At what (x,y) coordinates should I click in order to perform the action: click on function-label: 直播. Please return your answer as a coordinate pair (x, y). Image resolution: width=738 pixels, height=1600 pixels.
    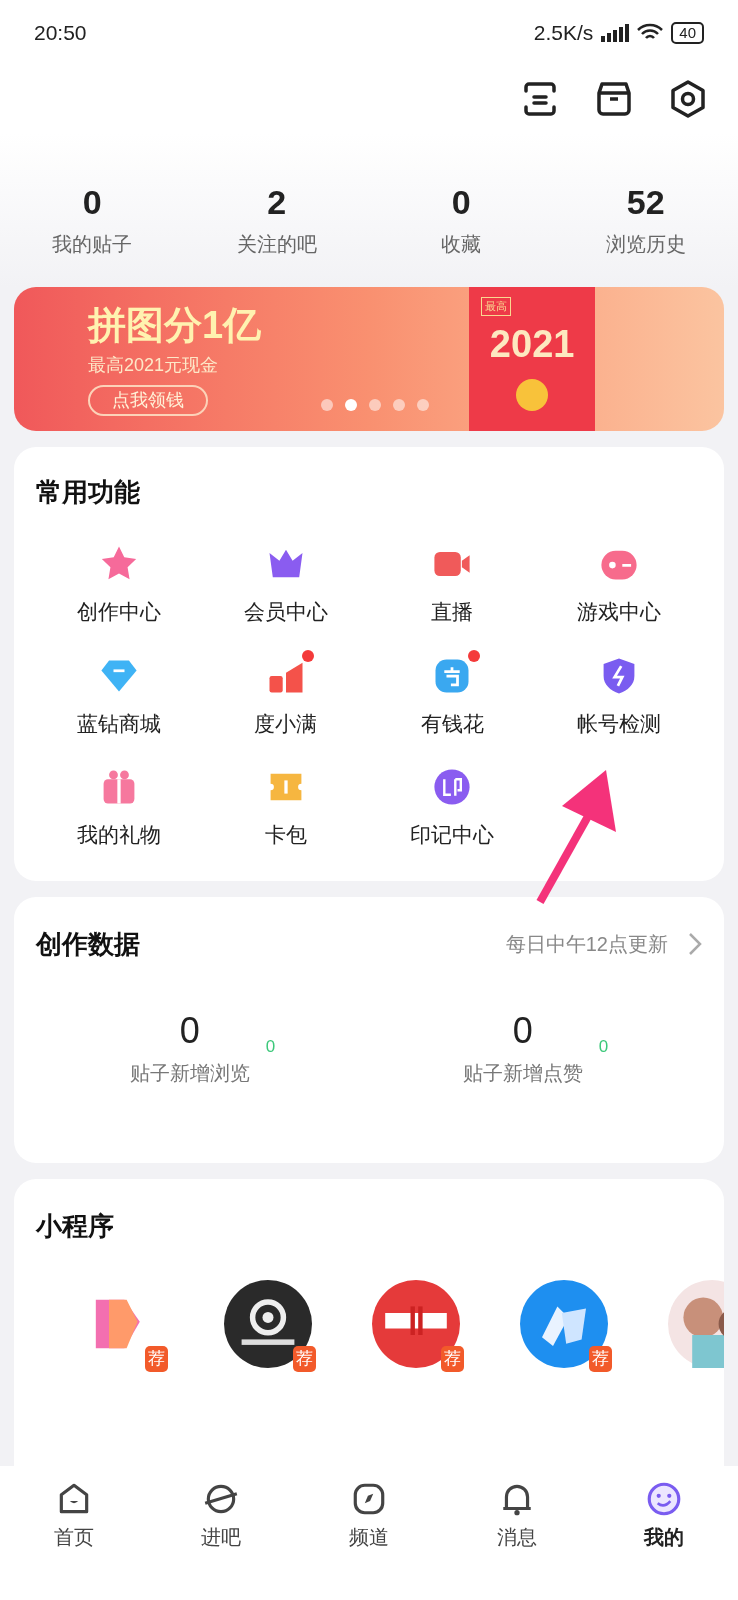
    Looking at the image, I should click on (452, 612).